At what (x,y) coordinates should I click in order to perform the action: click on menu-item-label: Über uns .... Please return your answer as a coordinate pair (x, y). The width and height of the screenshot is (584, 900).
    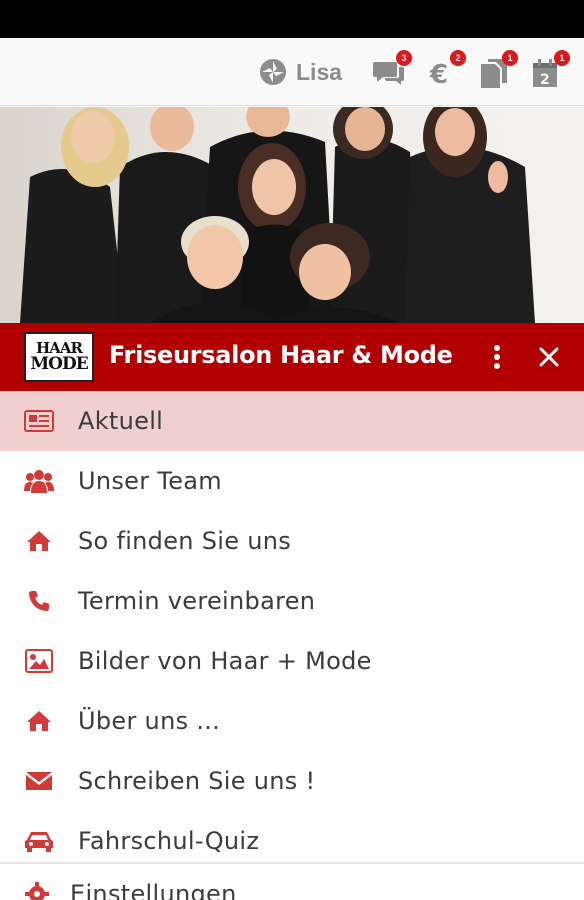
    Looking at the image, I should click on (149, 721).